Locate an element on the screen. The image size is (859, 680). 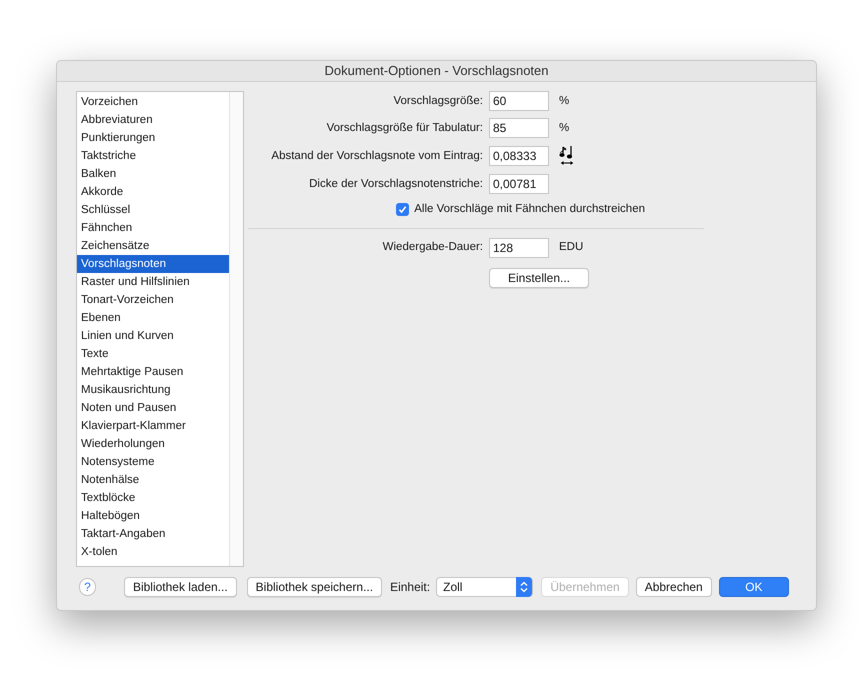
category-item: Noten und Pausen is located at coordinates (153, 408).